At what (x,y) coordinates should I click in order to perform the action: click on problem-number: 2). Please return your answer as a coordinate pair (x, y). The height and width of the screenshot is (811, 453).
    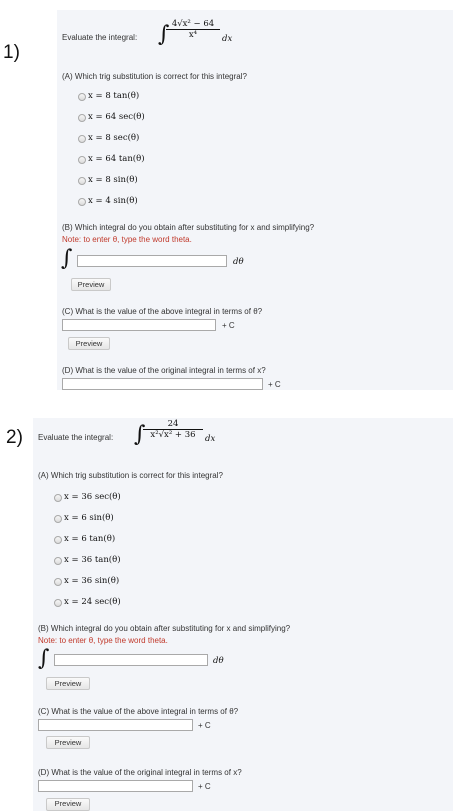
    Looking at the image, I should click on (14, 437).